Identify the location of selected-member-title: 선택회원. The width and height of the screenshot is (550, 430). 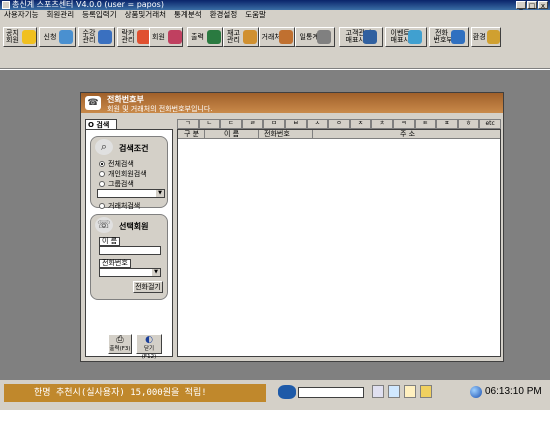
(134, 226).